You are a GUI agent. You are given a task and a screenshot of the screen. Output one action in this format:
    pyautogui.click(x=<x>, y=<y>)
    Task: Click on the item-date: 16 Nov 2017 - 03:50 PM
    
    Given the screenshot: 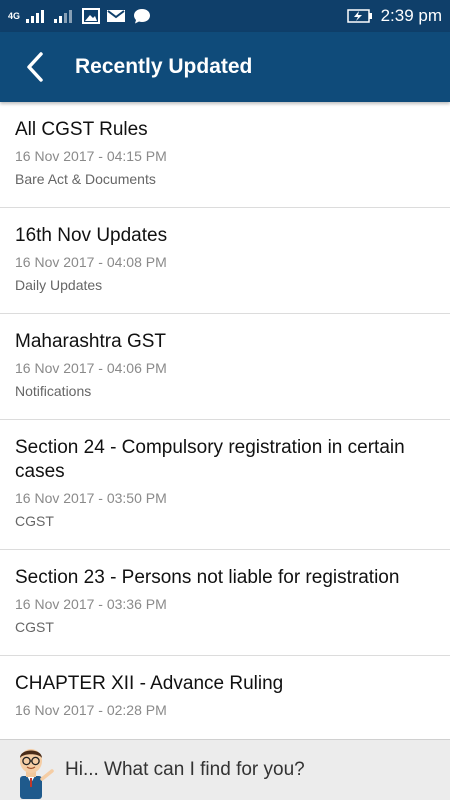 What is the action you would take?
    pyautogui.click(x=91, y=498)
    